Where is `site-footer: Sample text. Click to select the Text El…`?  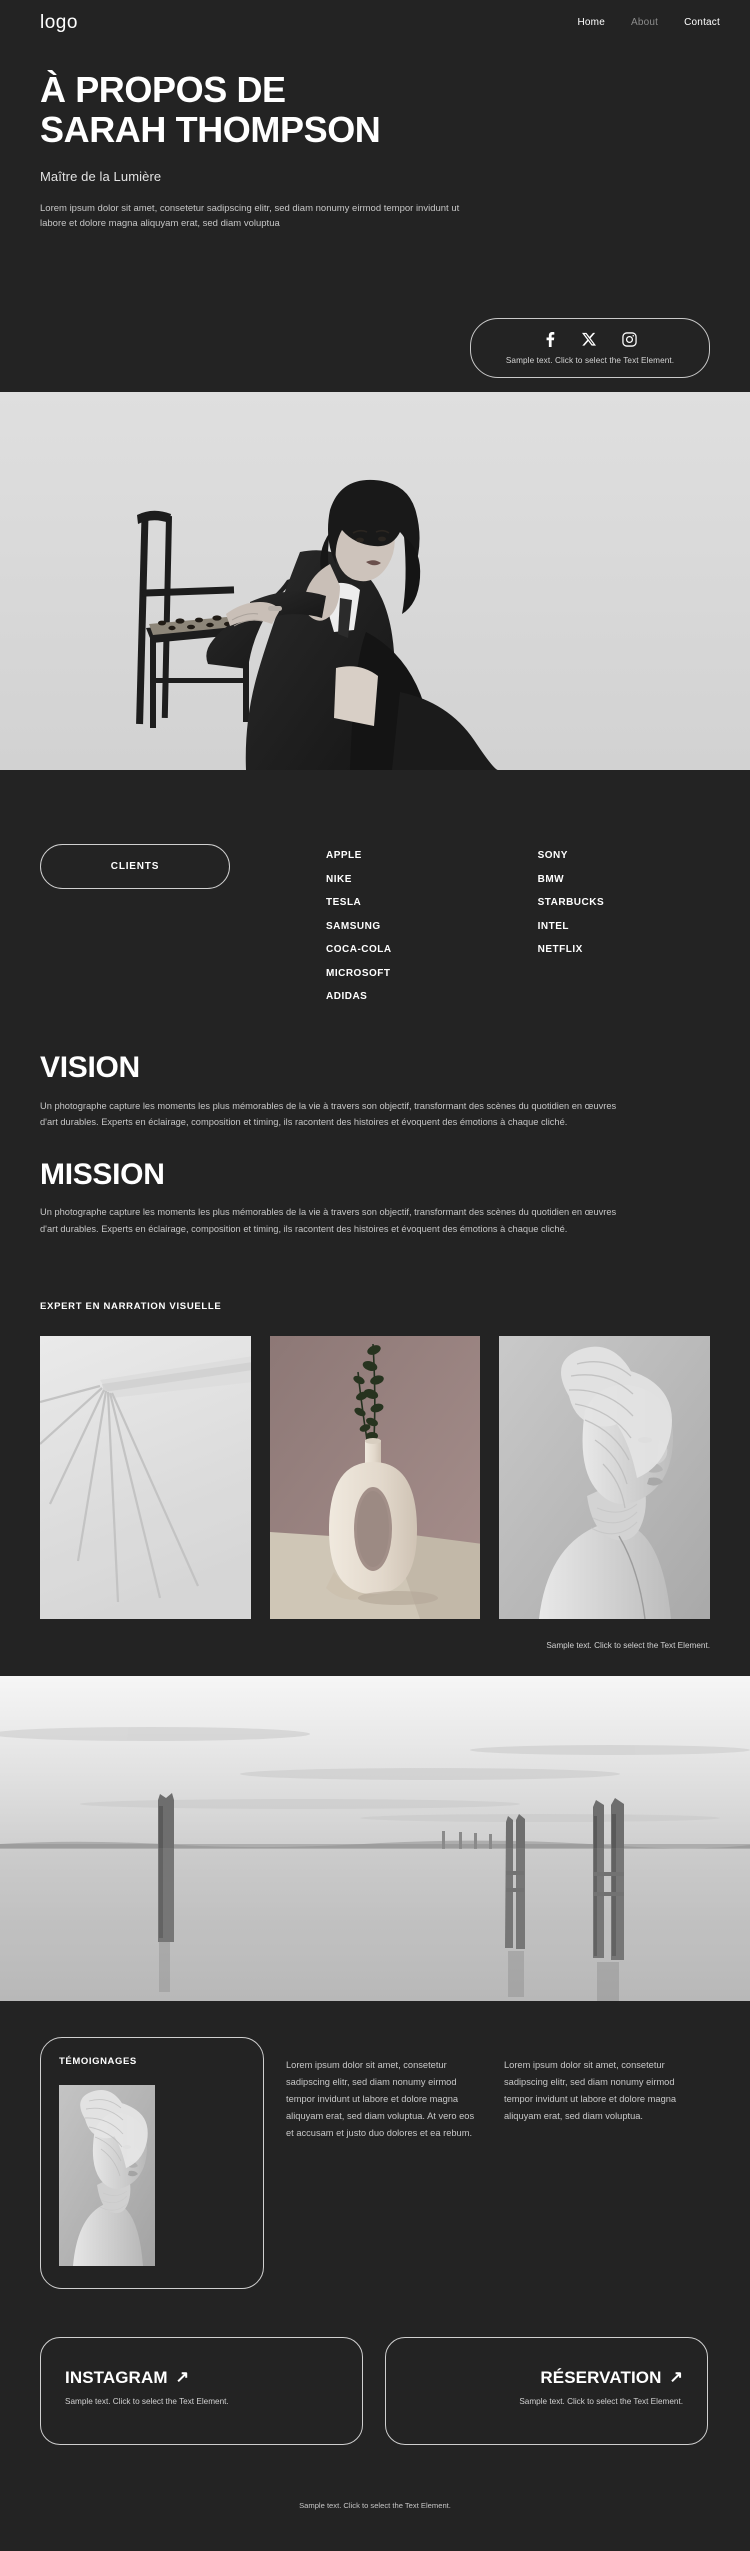
site-footer: Sample text. Click to select the Text El… is located at coordinates (375, 2495).